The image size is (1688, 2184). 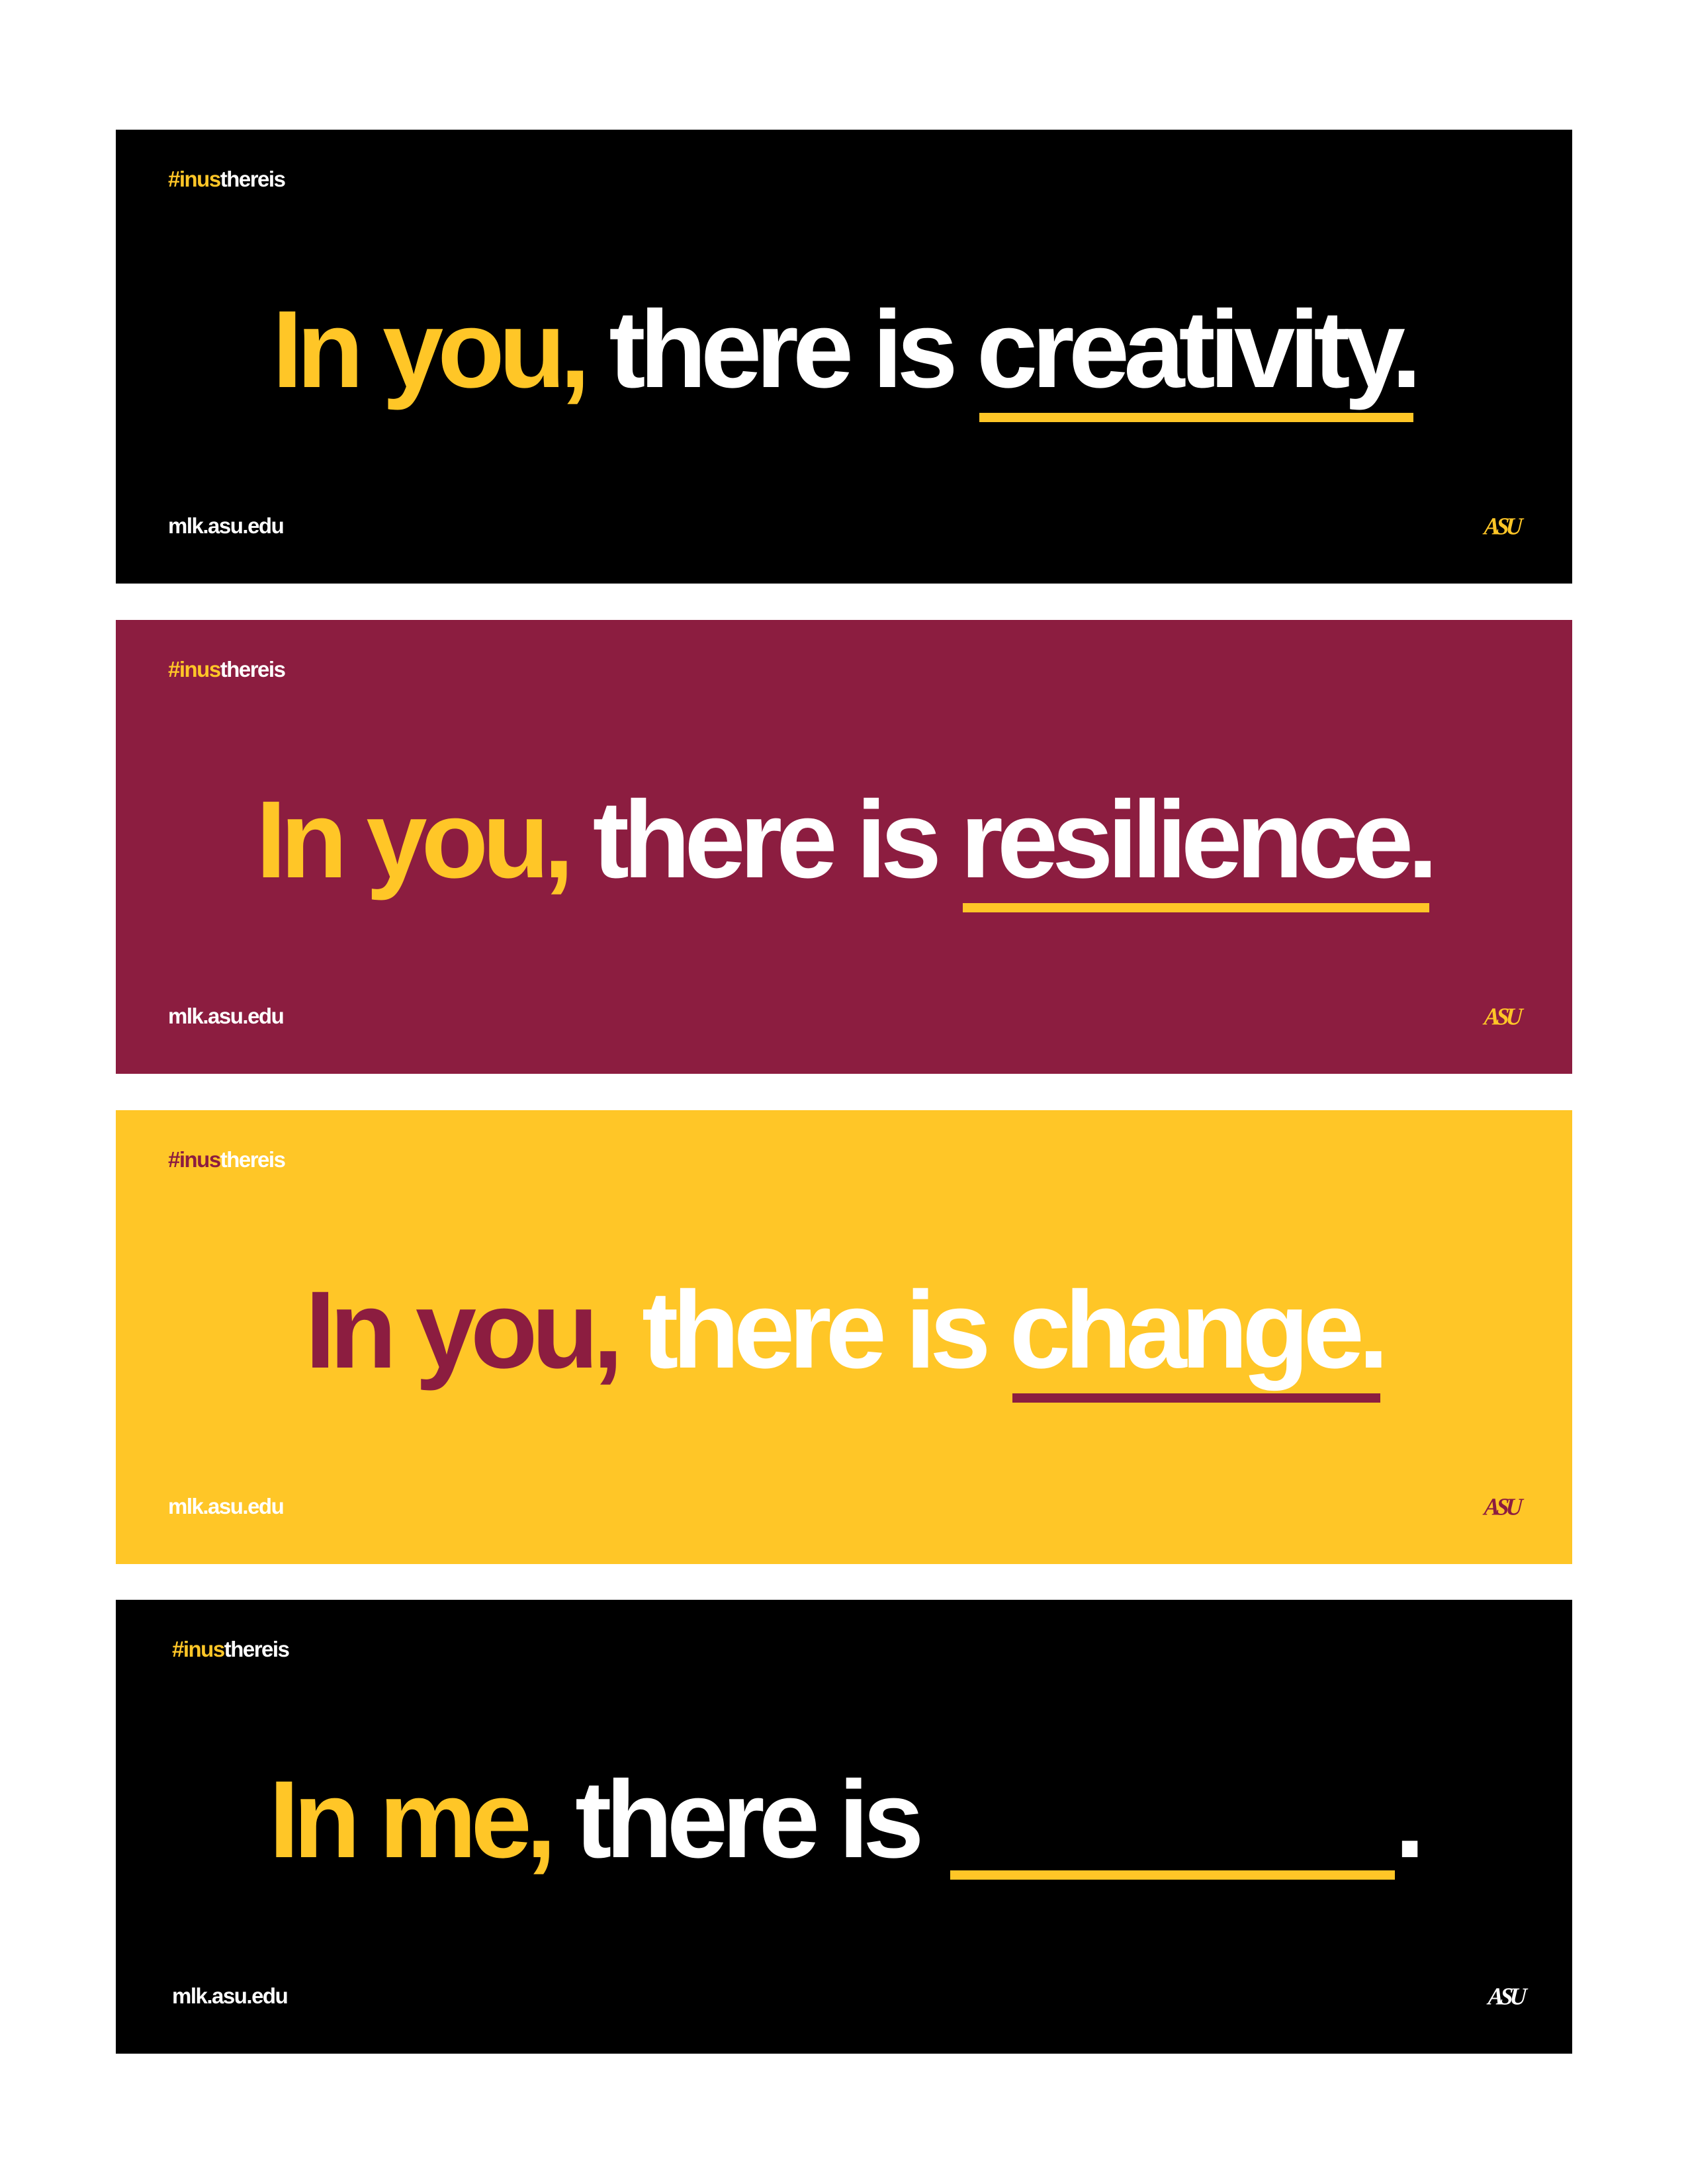 I want to click on headline-word: creativity., so click(x=1199, y=358).